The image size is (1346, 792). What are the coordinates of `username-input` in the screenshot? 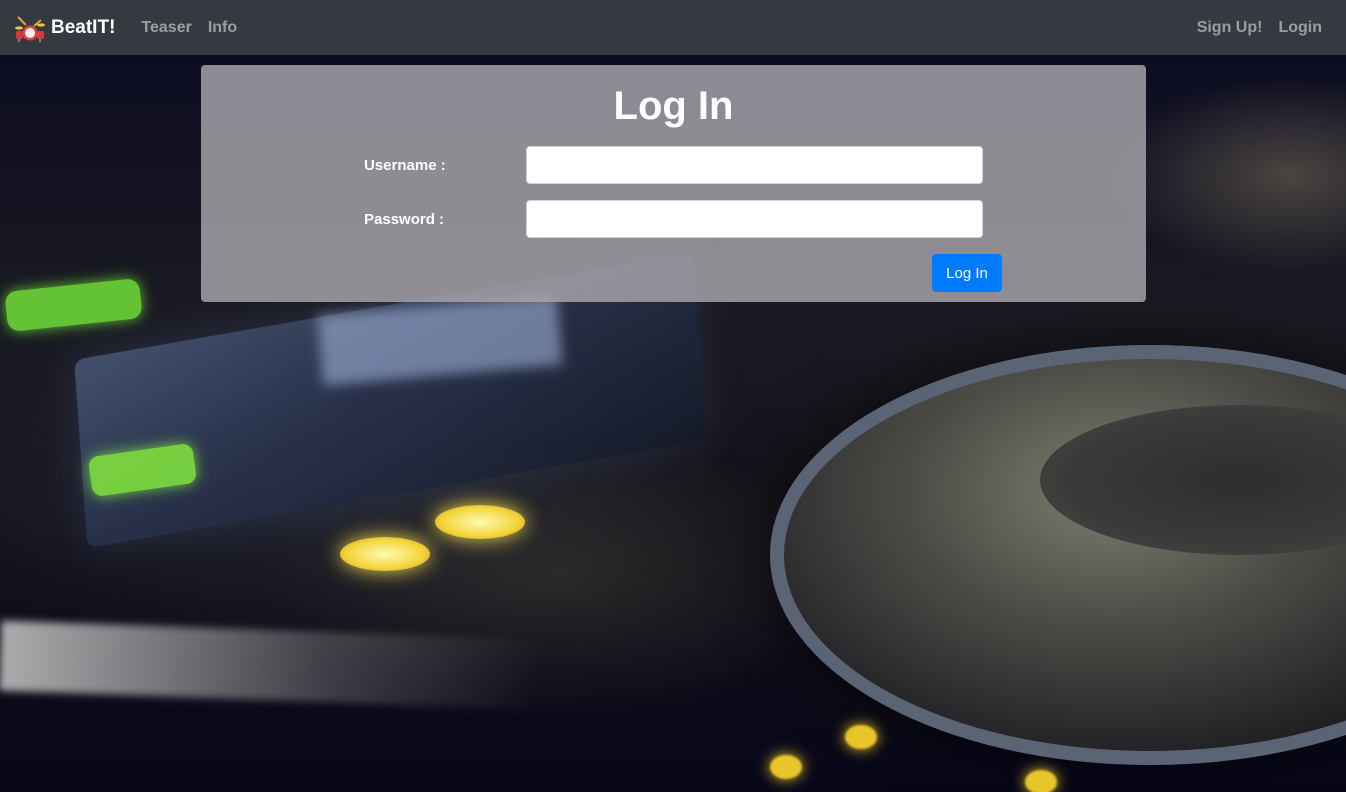 It's located at (754, 165).